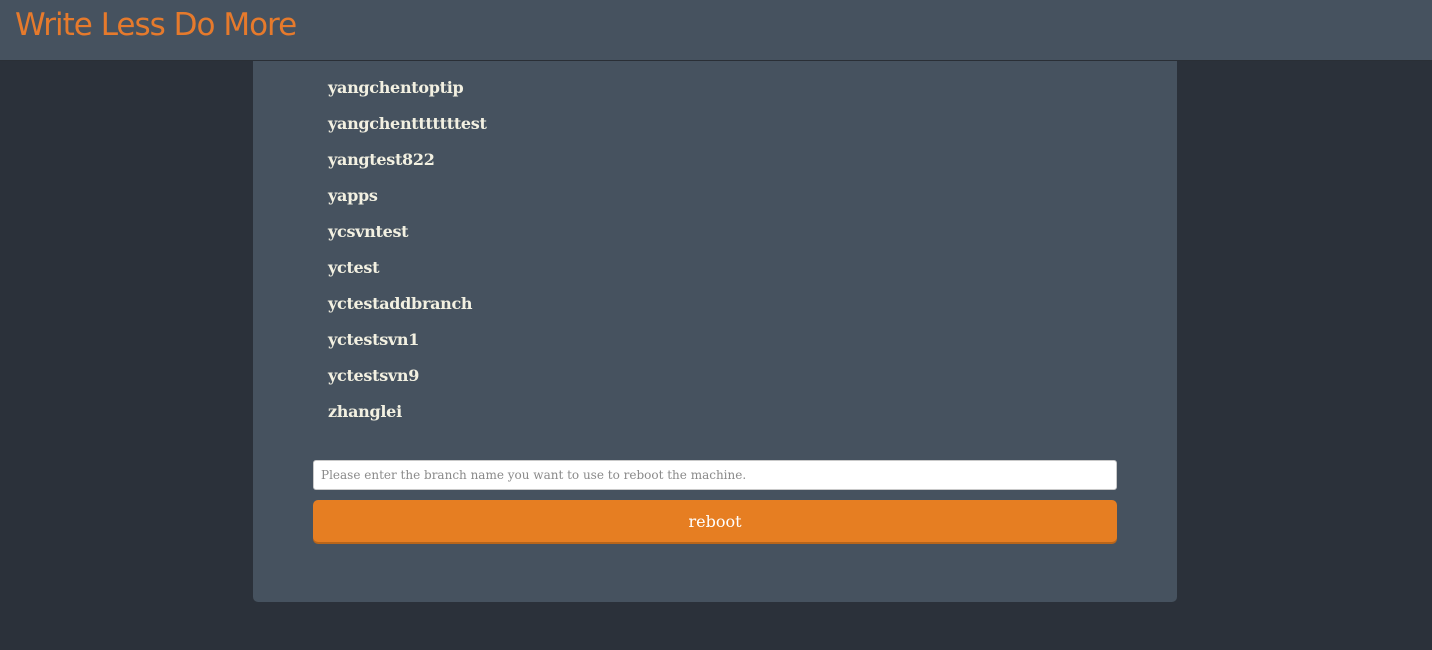 The height and width of the screenshot is (650, 1432). What do you see at coordinates (407, 202) in the screenshot?
I see `branch-item: yapps` at bounding box center [407, 202].